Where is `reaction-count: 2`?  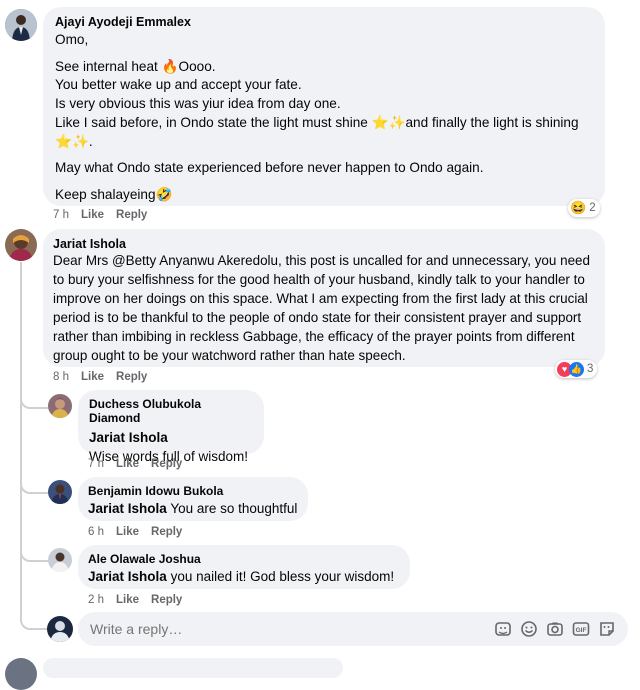
reaction-count: 2 is located at coordinates (592, 208).